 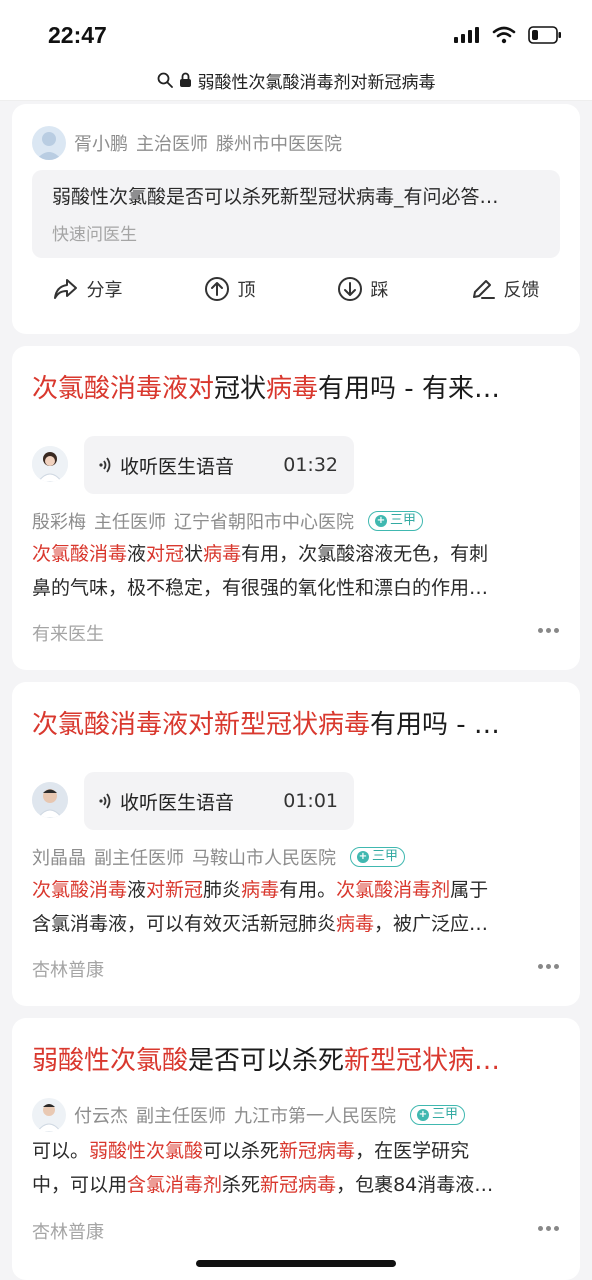 What do you see at coordinates (110, 1061) in the screenshot?
I see `title-segment: 弱酸性次氯酸` at bounding box center [110, 1061].